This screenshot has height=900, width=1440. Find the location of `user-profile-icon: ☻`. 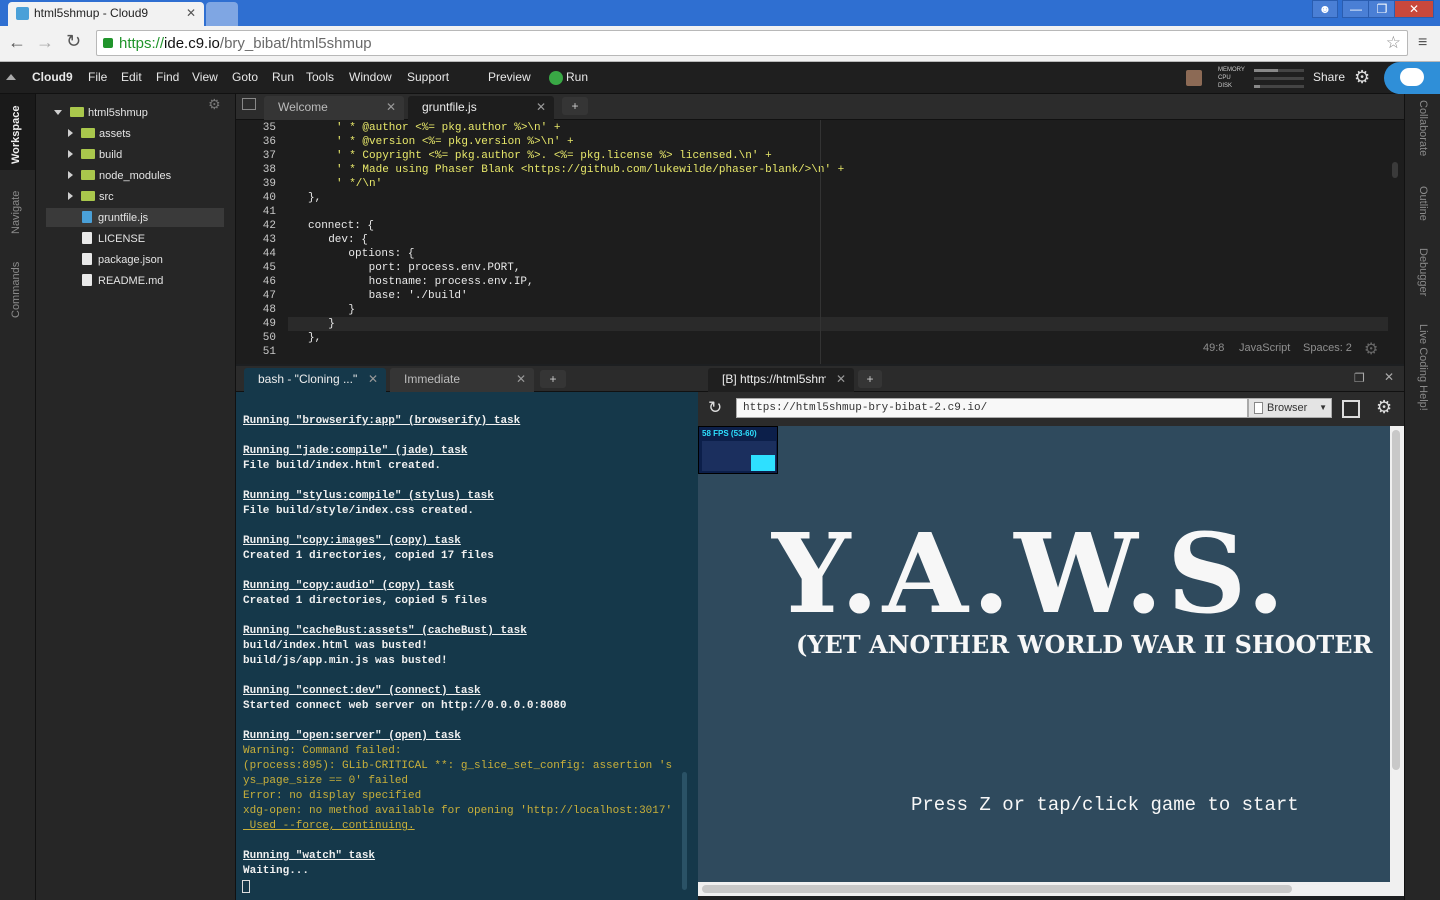

user-profile-icon: ☻ is located at coordinates (1325, 9).